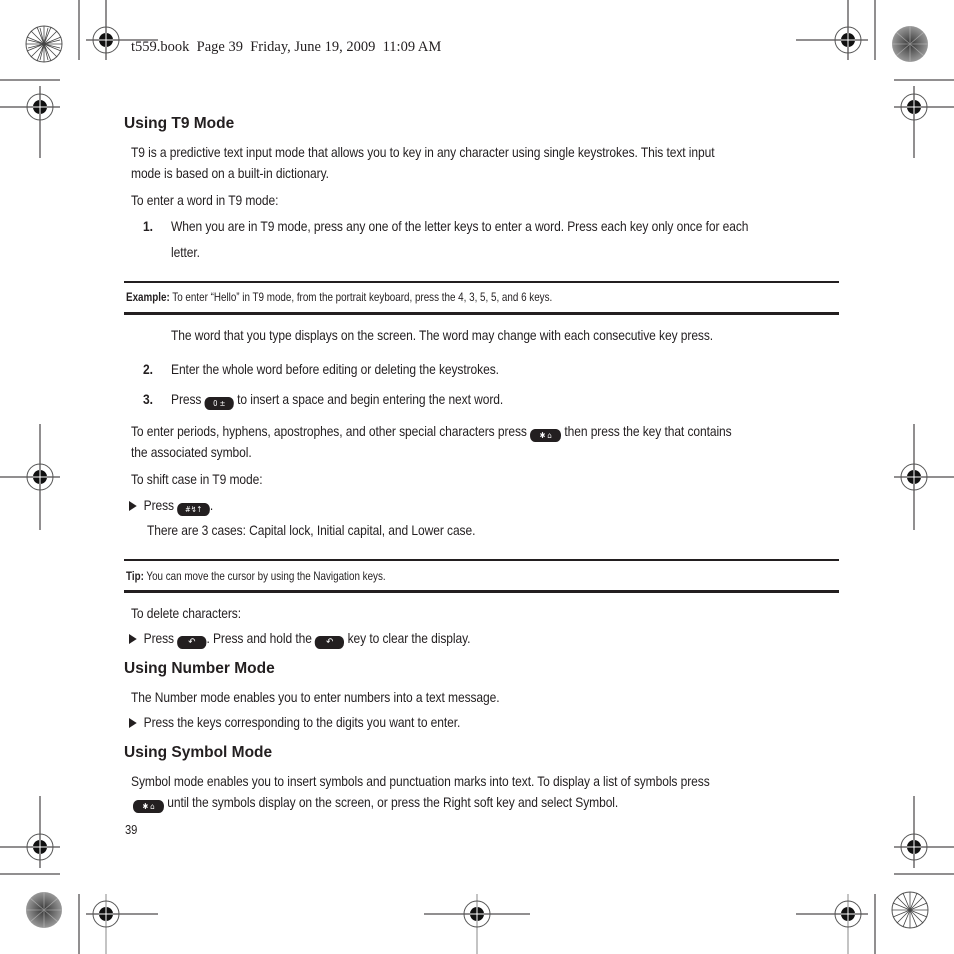  I want to click on delete-intro: To delete characters:, so click(186, 613).